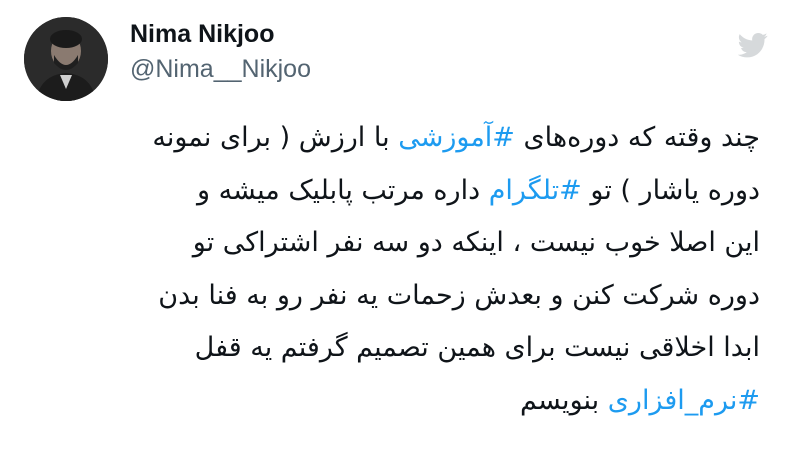 The image size is (800, 474). I want to click on user-avatar-icon, so click(66, 59).